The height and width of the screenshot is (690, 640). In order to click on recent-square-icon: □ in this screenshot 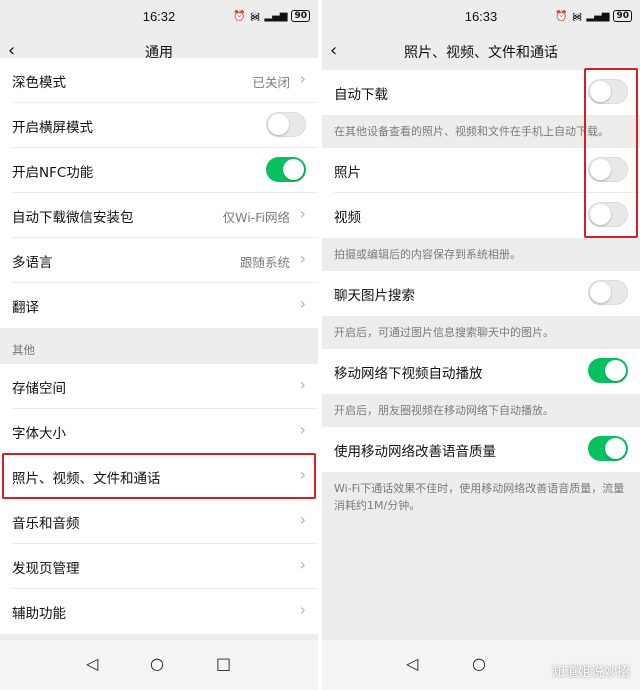, I will do `click(223, 663)`.